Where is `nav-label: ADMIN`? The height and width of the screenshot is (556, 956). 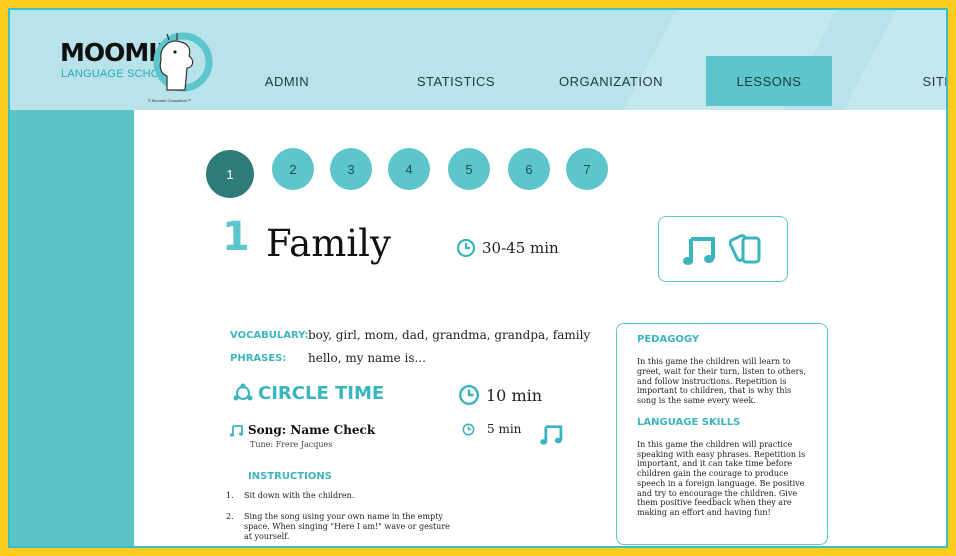
nav-label: ADMIN is located at coordinates (287, 81).